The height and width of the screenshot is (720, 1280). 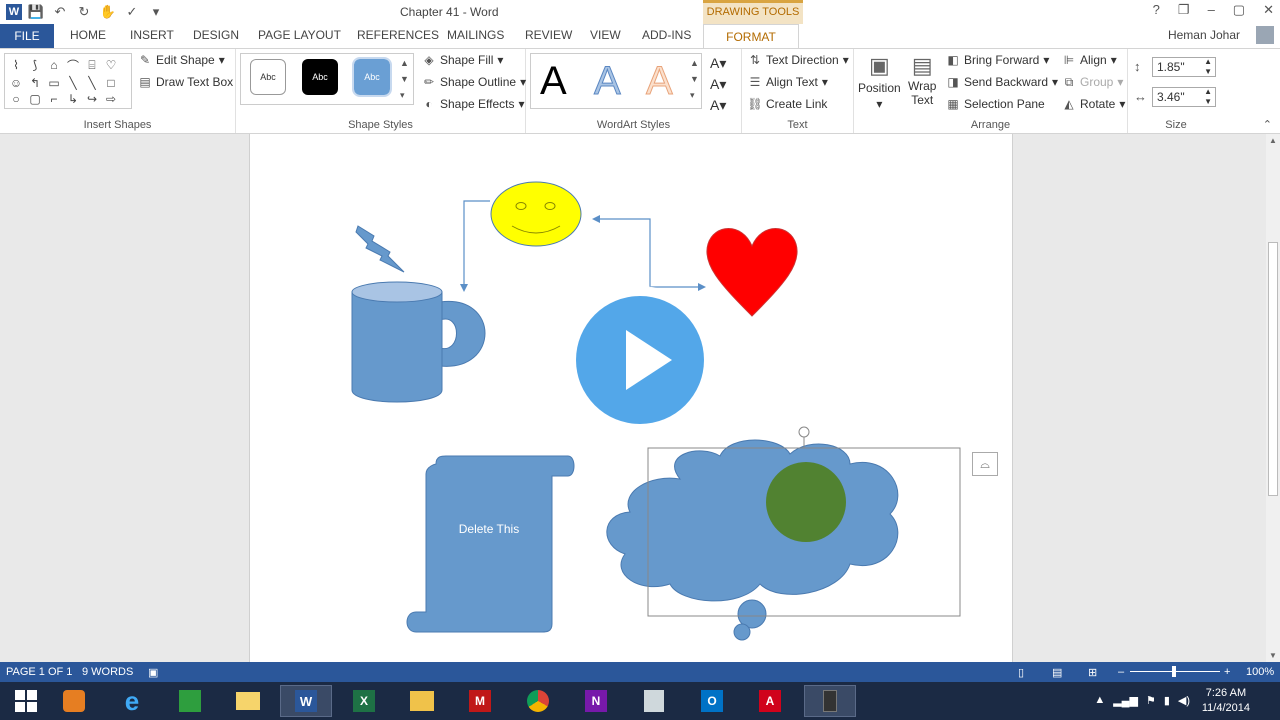 I want to click on undo-icon: ↶, so click(x=60, y=12).